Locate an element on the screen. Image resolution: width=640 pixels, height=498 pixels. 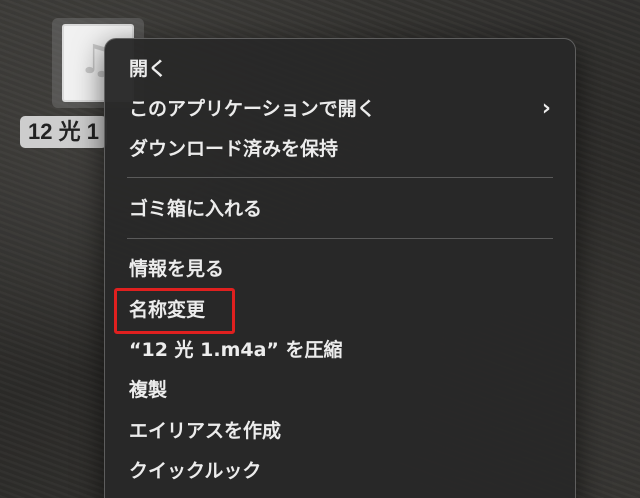
menu-item-move-to-trash: ゴミ箱に入れる is located at coordinates (340, 209).